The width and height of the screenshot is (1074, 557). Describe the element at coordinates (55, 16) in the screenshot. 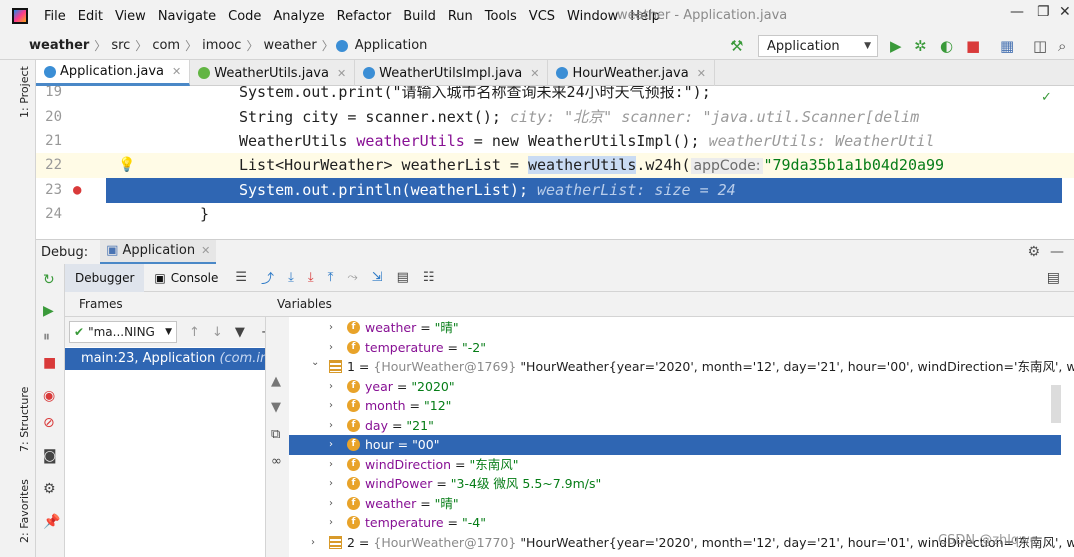

I see `menu-file: File` at that location.